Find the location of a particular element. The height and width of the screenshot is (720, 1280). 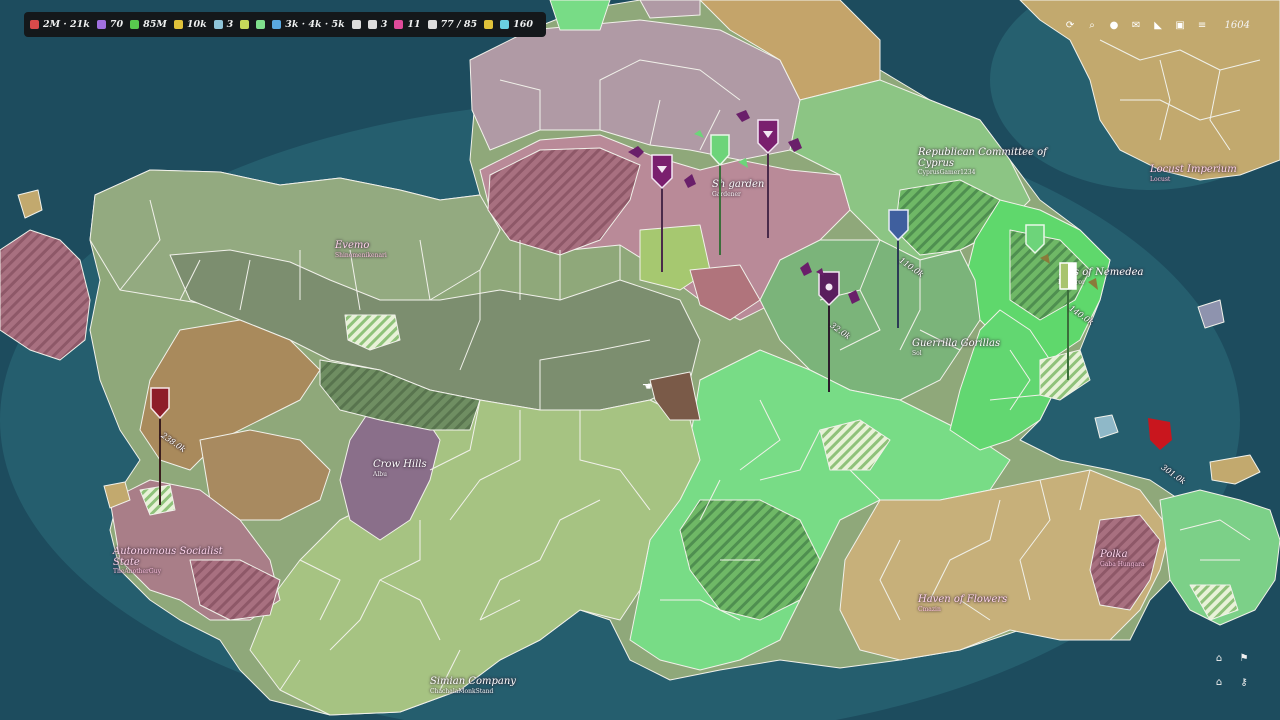

resource-diamond: 160 is located at coordinates (516, 24).